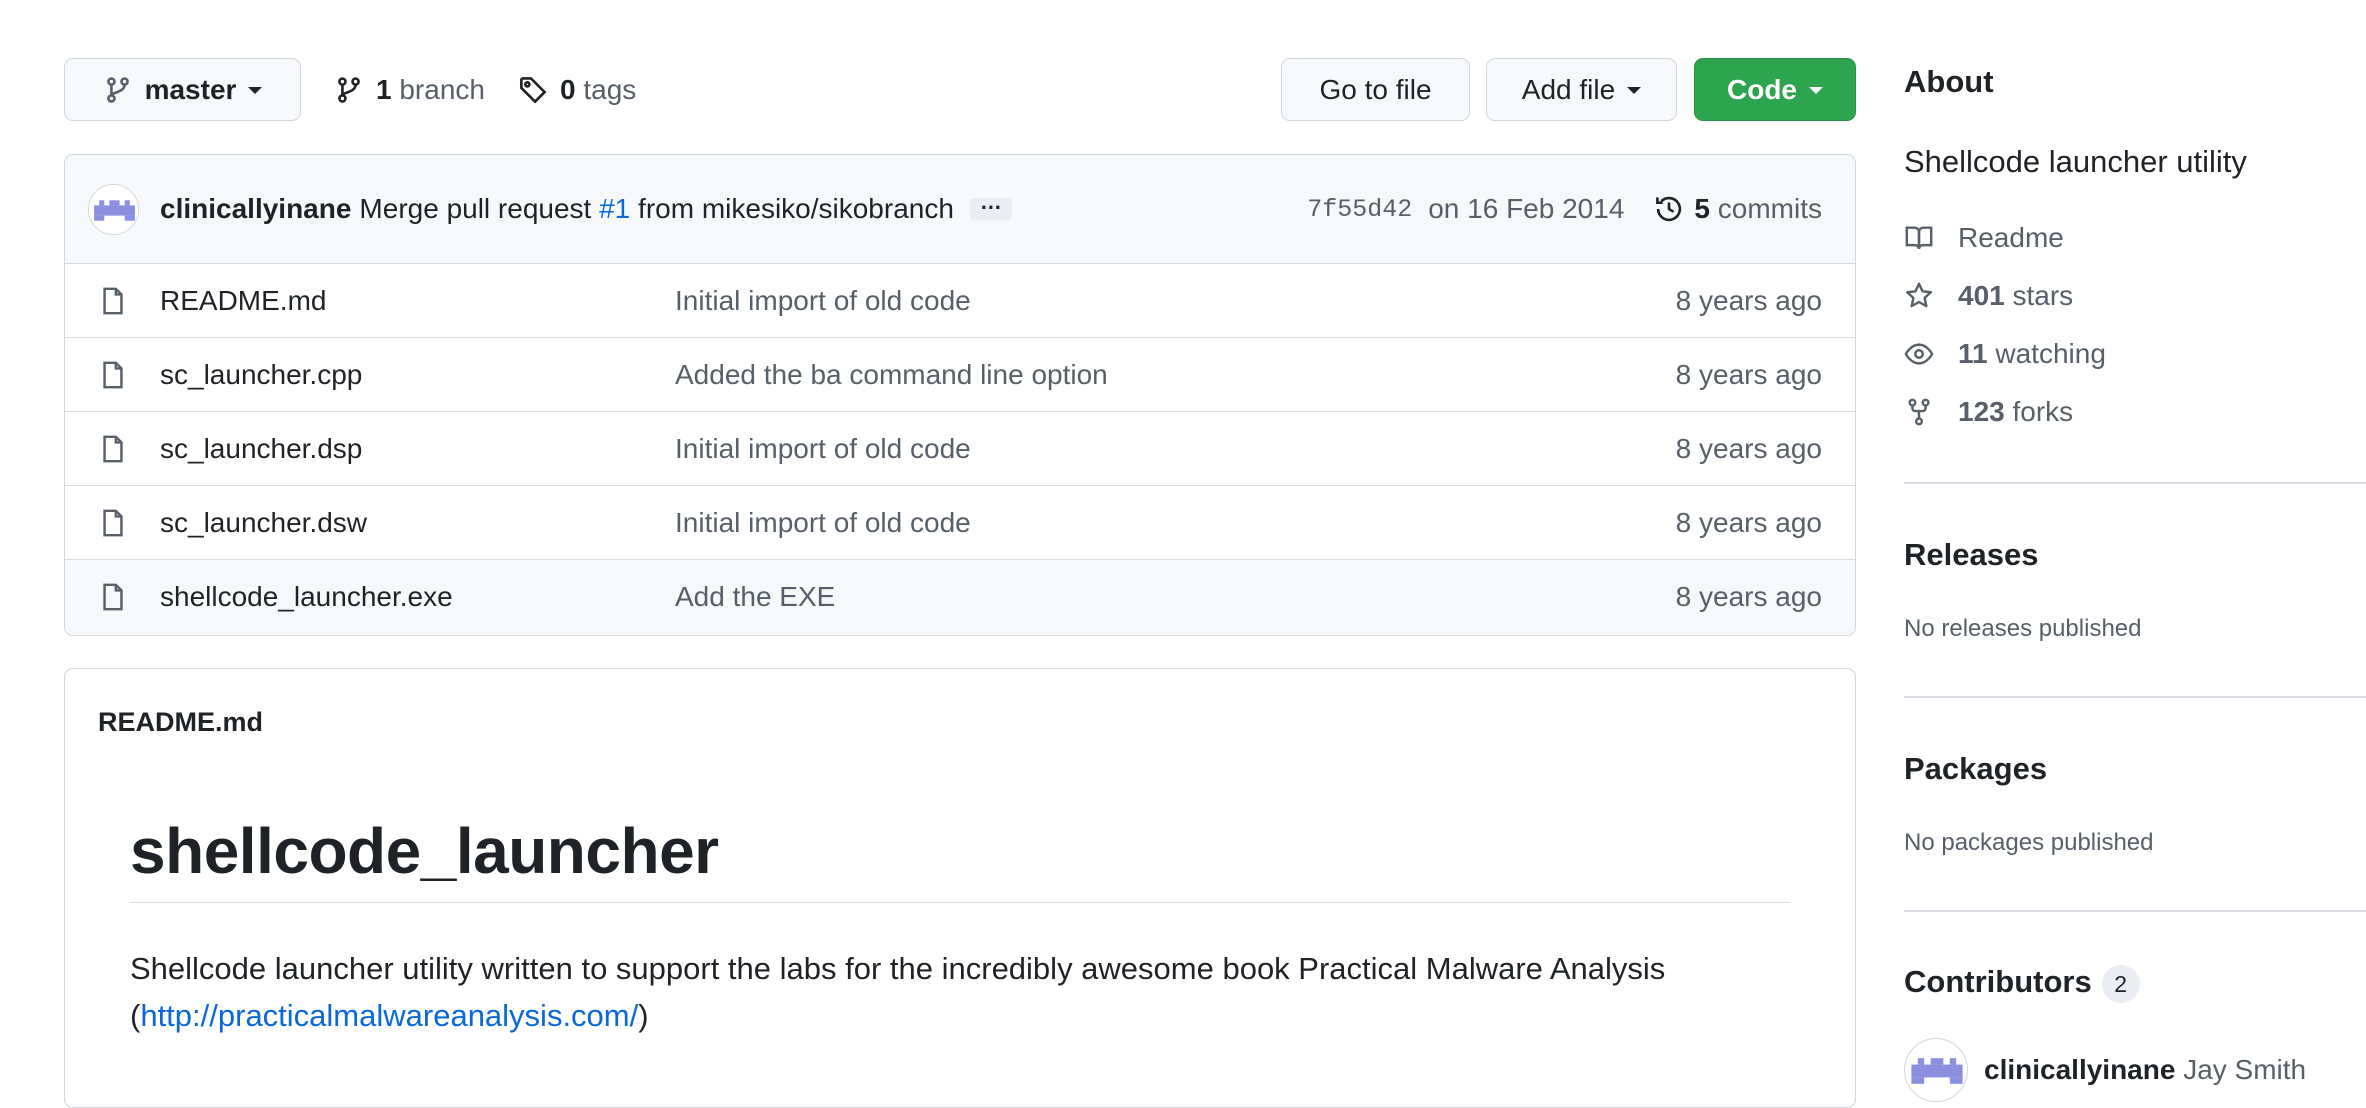 Image resolution: width=2366 pixels, height=1108 pixels. What do you see at coordinates (1998, 981) in the screenshot?
I see `contributors-heading-label: Contributors` at bounding box center [1998, 981].